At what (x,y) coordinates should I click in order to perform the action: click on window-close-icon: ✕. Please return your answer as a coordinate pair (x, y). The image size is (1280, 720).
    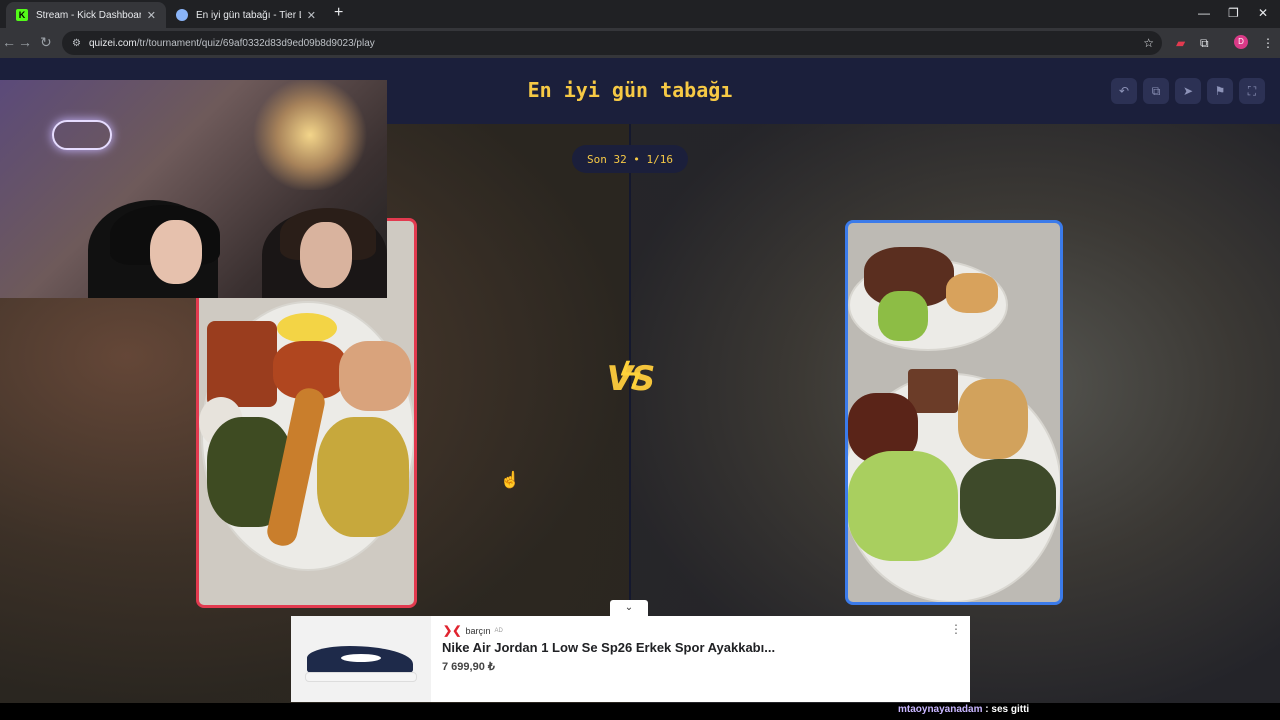
    Looking at the image, I should click on (1263, 13).